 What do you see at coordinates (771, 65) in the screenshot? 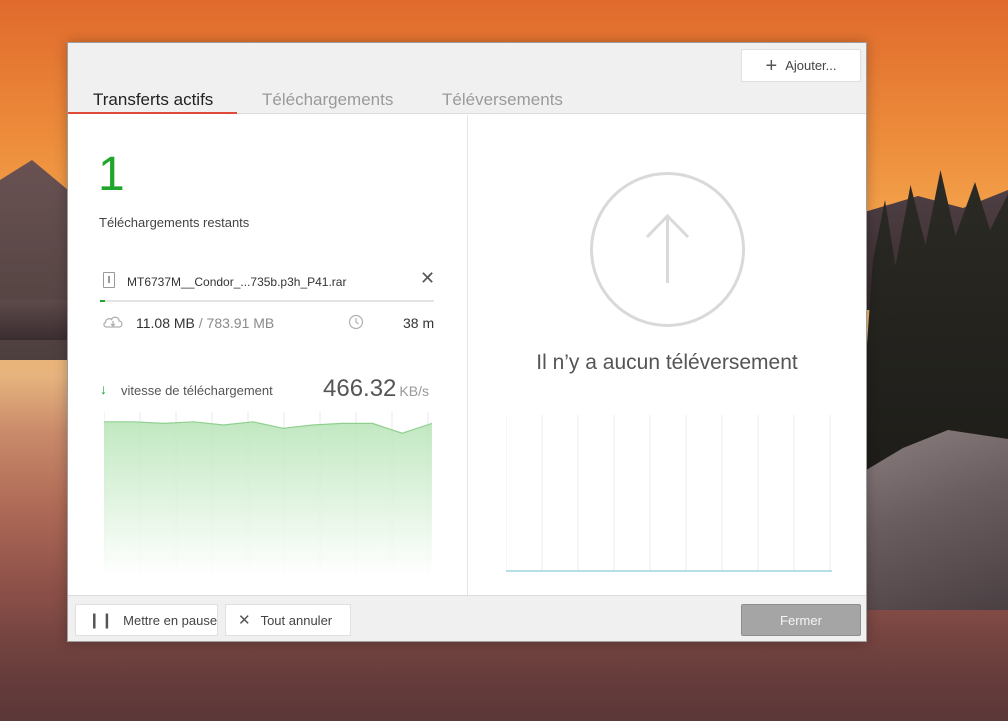
I see `plus-icon: +` at bounding box center [771, 65].